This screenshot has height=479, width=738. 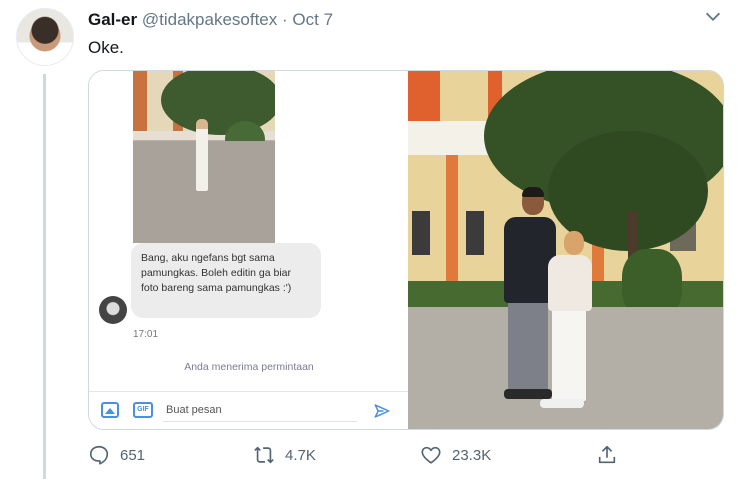 What do you see at coordinates (562, 403) in the screenshot?
I see `woman-shoes` at bounding box center [562, 403].